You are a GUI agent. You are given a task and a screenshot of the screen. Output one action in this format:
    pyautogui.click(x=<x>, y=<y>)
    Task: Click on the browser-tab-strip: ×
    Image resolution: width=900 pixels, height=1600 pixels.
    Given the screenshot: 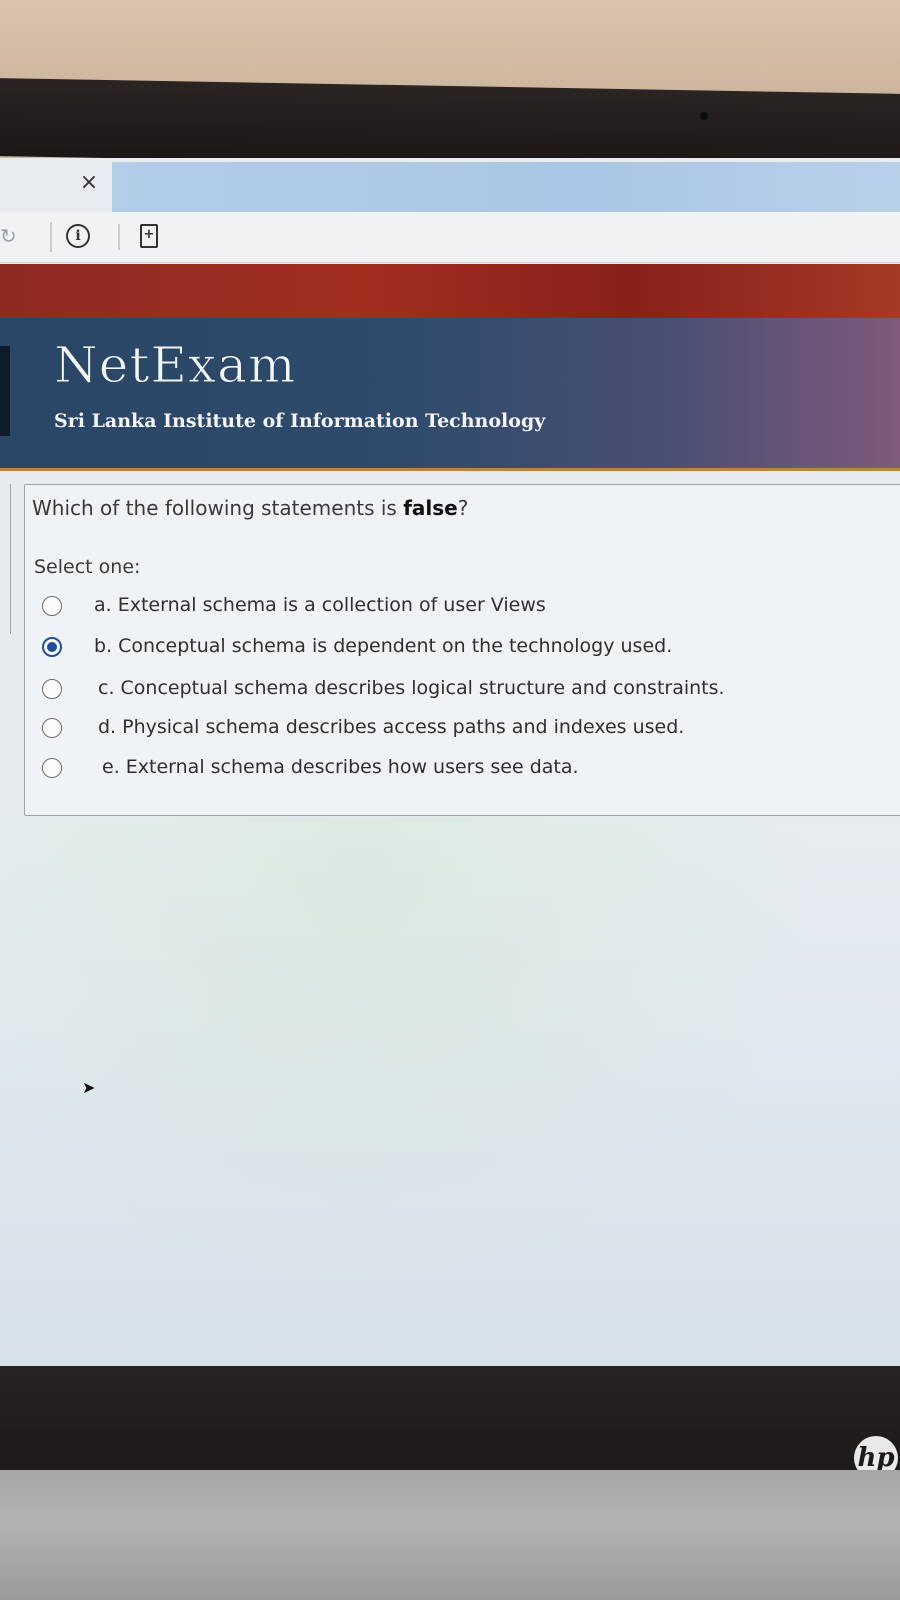 What is the action you would take?
    pyautogui.click(x=450, y=185)
    